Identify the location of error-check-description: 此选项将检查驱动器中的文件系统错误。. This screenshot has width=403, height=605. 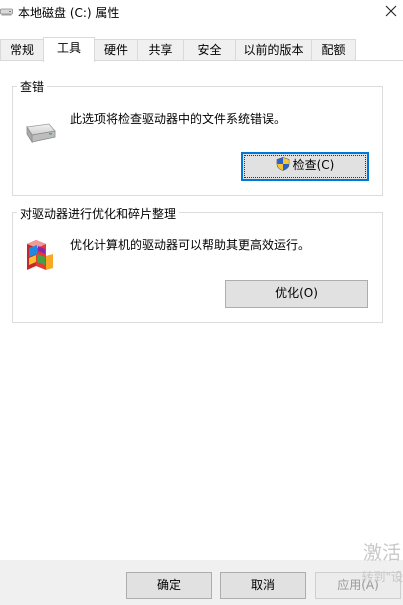
(178, 119).